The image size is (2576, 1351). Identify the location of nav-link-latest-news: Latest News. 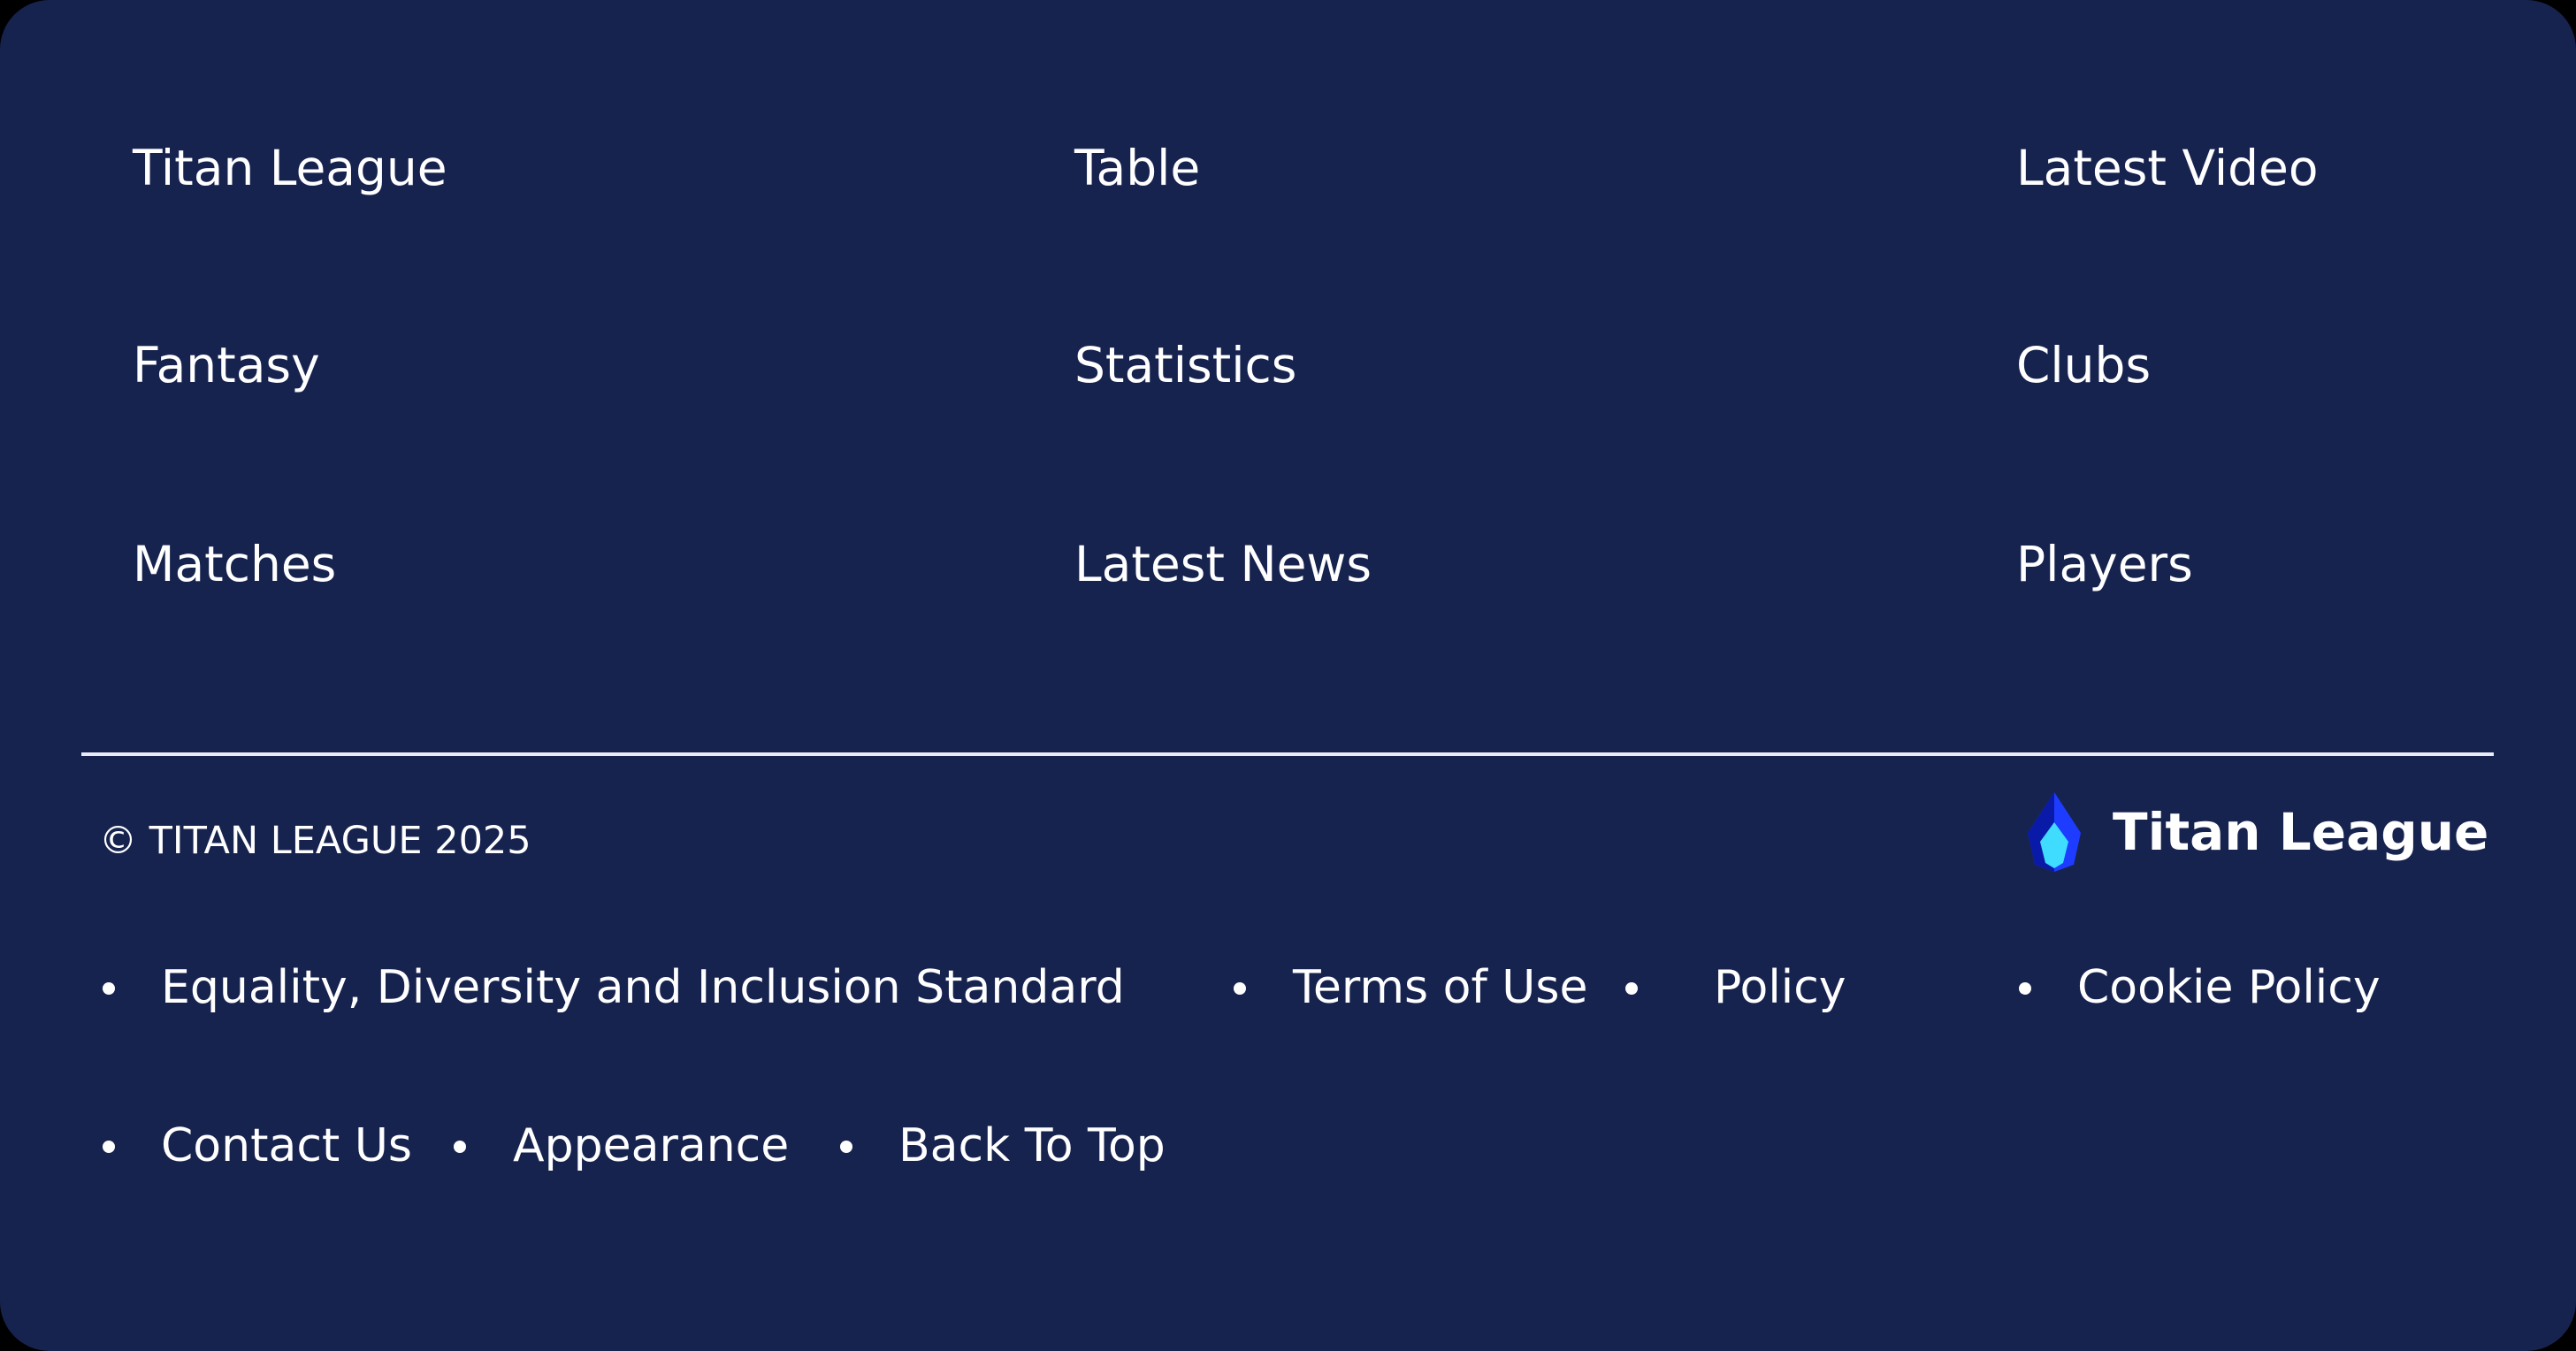
(1223, 564).